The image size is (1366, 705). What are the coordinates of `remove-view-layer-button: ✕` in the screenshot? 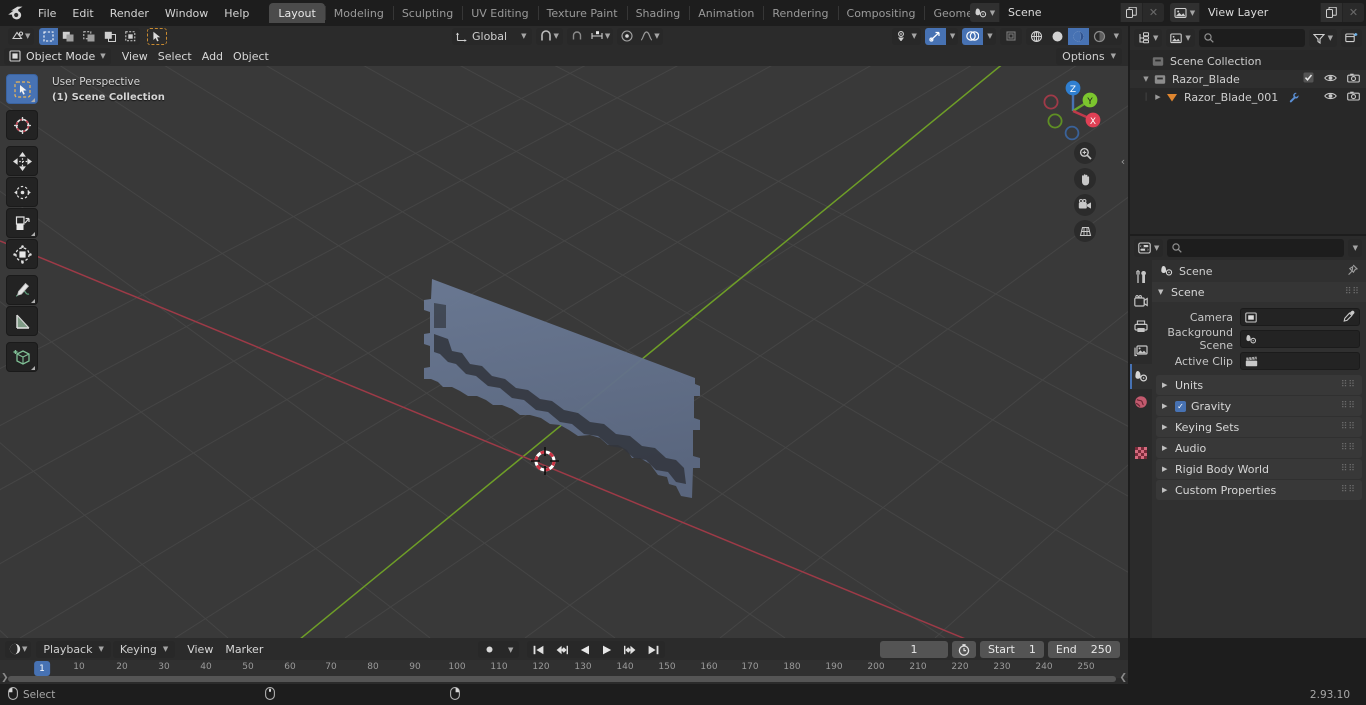 It's located at (1353, 12).